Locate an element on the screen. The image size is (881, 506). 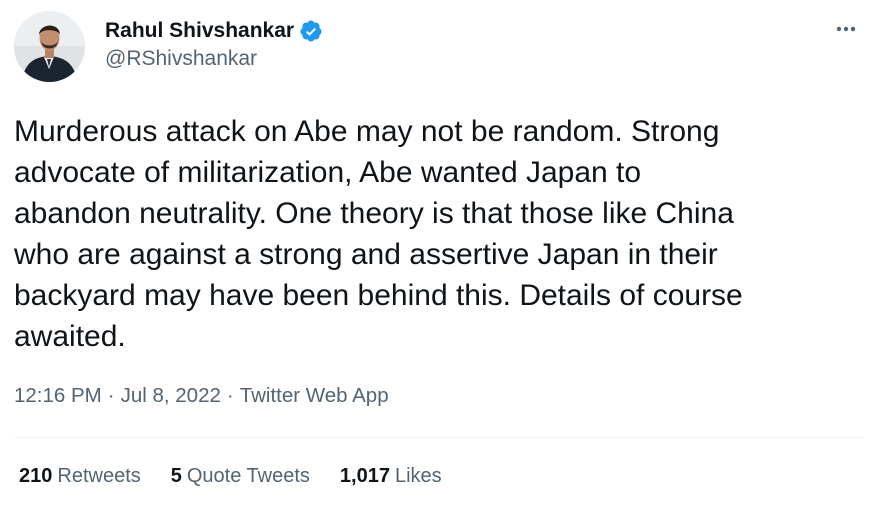
likes-count: 1,017 is located at coordinates (364, 476).